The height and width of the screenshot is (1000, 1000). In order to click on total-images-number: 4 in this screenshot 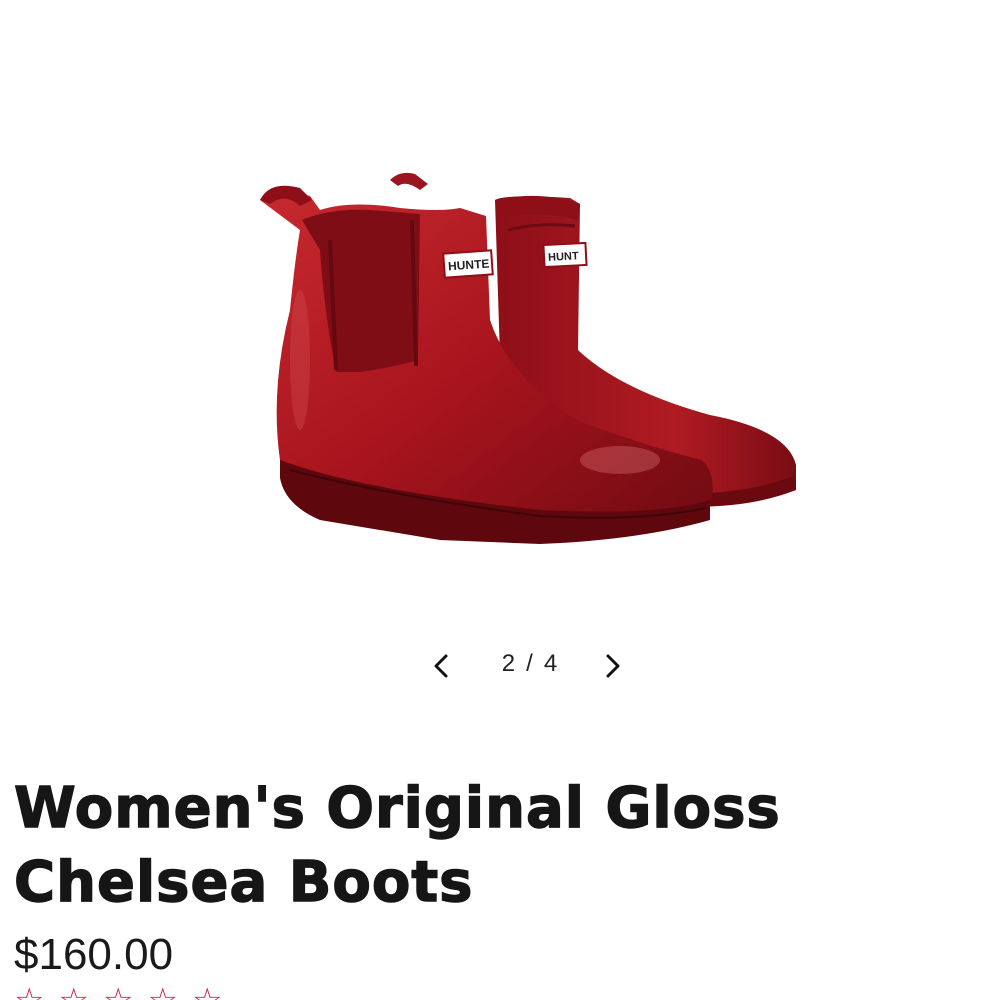, I will do `click(551, 663)`.